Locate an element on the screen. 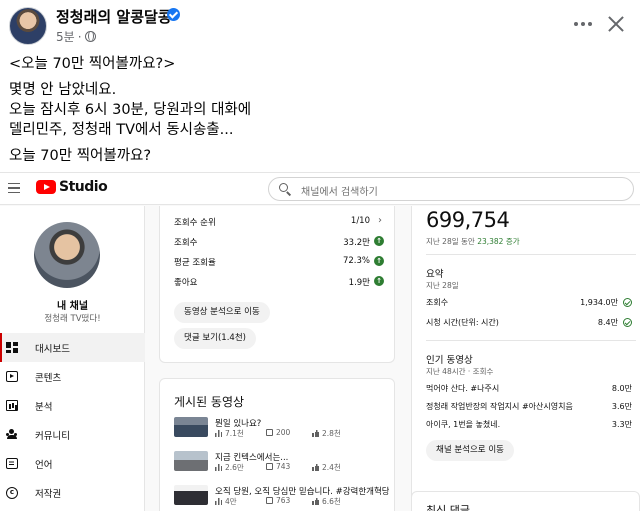 This screenshot has height=511, width=640. studio-nav: 대시보드 콘텐츠 분석 커뮤니티 언어 c 저작권 is located at coordinates (72, 420).